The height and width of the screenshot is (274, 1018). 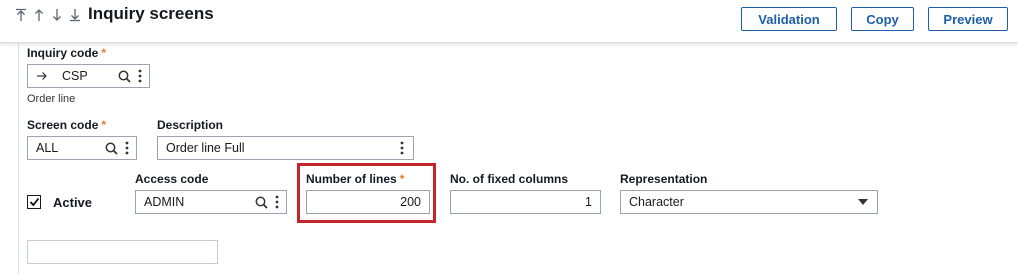 What do you see at coordinates (410, 202) in the screenshot?
I see `number-of-lines-value: 200` at bounding box center [410, 202].